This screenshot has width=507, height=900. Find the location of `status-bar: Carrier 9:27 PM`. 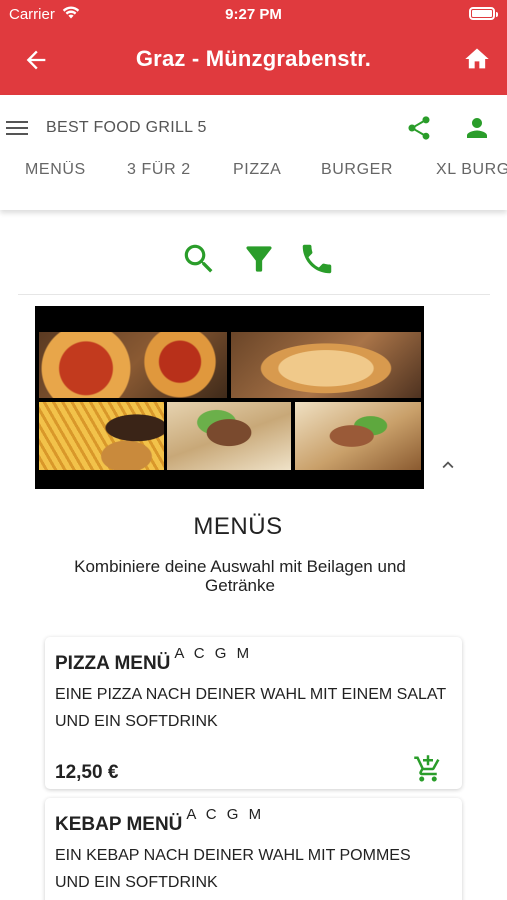

status-bar: Carrier 9:27 PM is located at coordinates (253, 15).